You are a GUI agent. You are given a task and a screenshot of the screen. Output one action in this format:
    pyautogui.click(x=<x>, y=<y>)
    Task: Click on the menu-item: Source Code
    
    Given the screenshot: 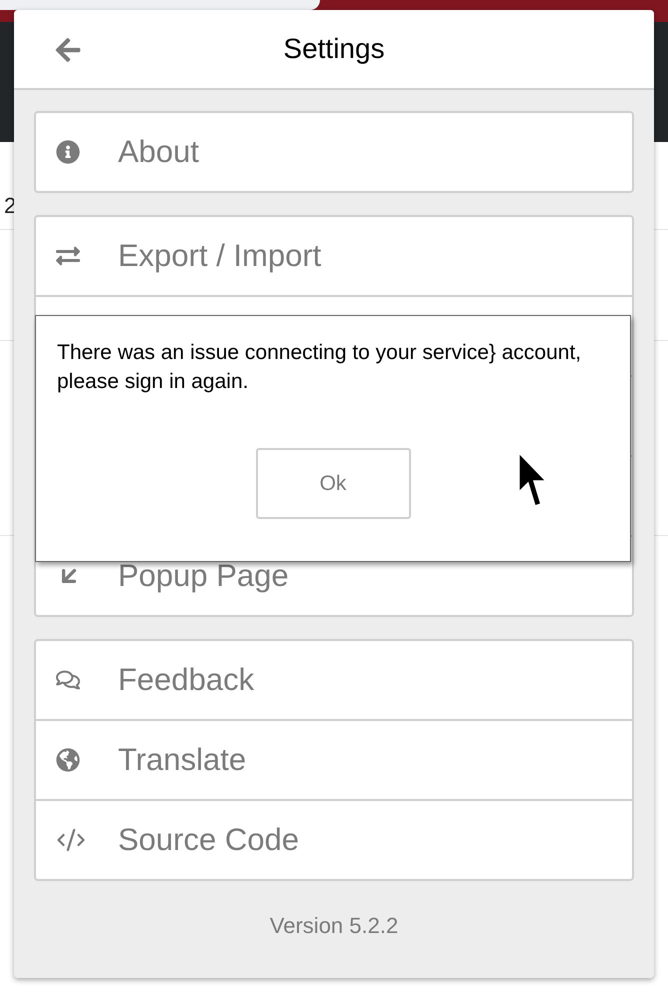 What is the action you would take?
    pyautogui.click(x=208, y=840)
    